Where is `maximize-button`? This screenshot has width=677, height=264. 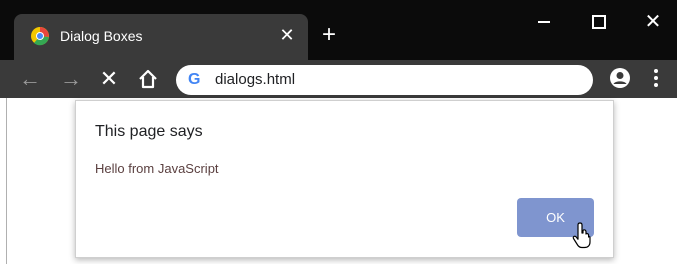 maximize-button is located at coordinates (599, 22).